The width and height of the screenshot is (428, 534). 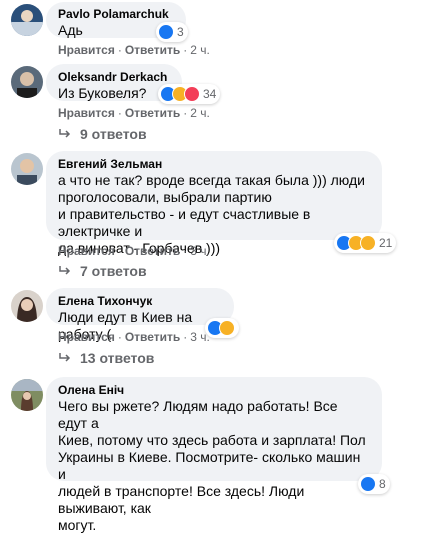 I want to click on view-replies-link: 7 ответов, so click(x=102, y=271).